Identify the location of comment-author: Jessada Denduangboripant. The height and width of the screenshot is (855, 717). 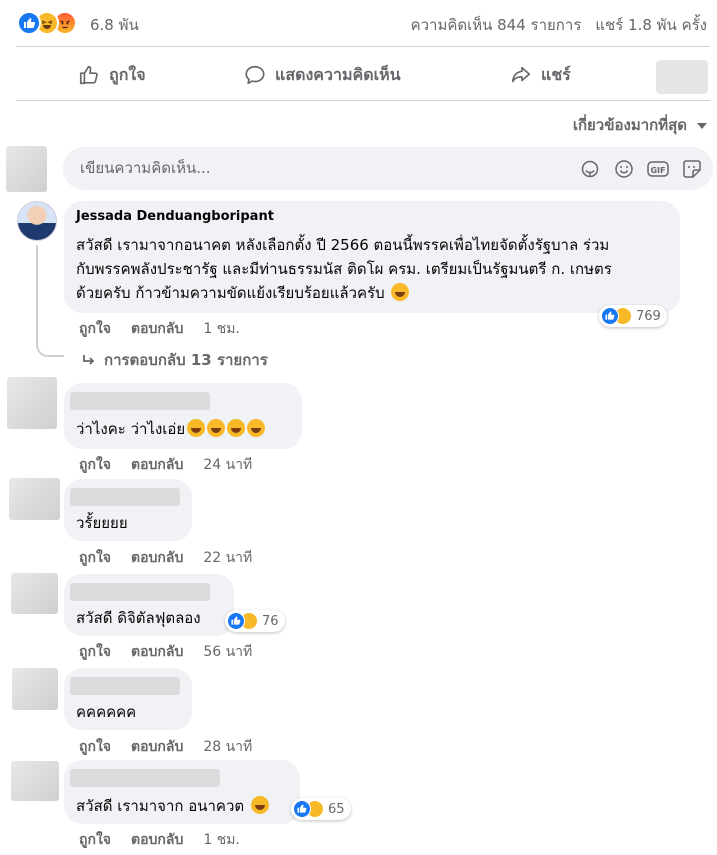
(175, 216).